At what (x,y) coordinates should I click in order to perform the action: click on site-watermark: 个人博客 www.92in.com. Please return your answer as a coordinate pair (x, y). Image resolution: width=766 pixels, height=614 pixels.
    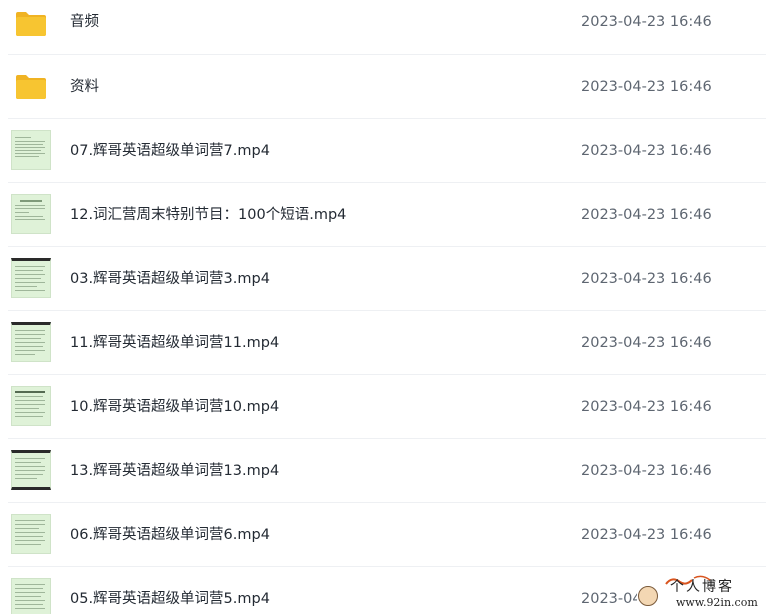
    Looking at the image, I should click on (701, 594).